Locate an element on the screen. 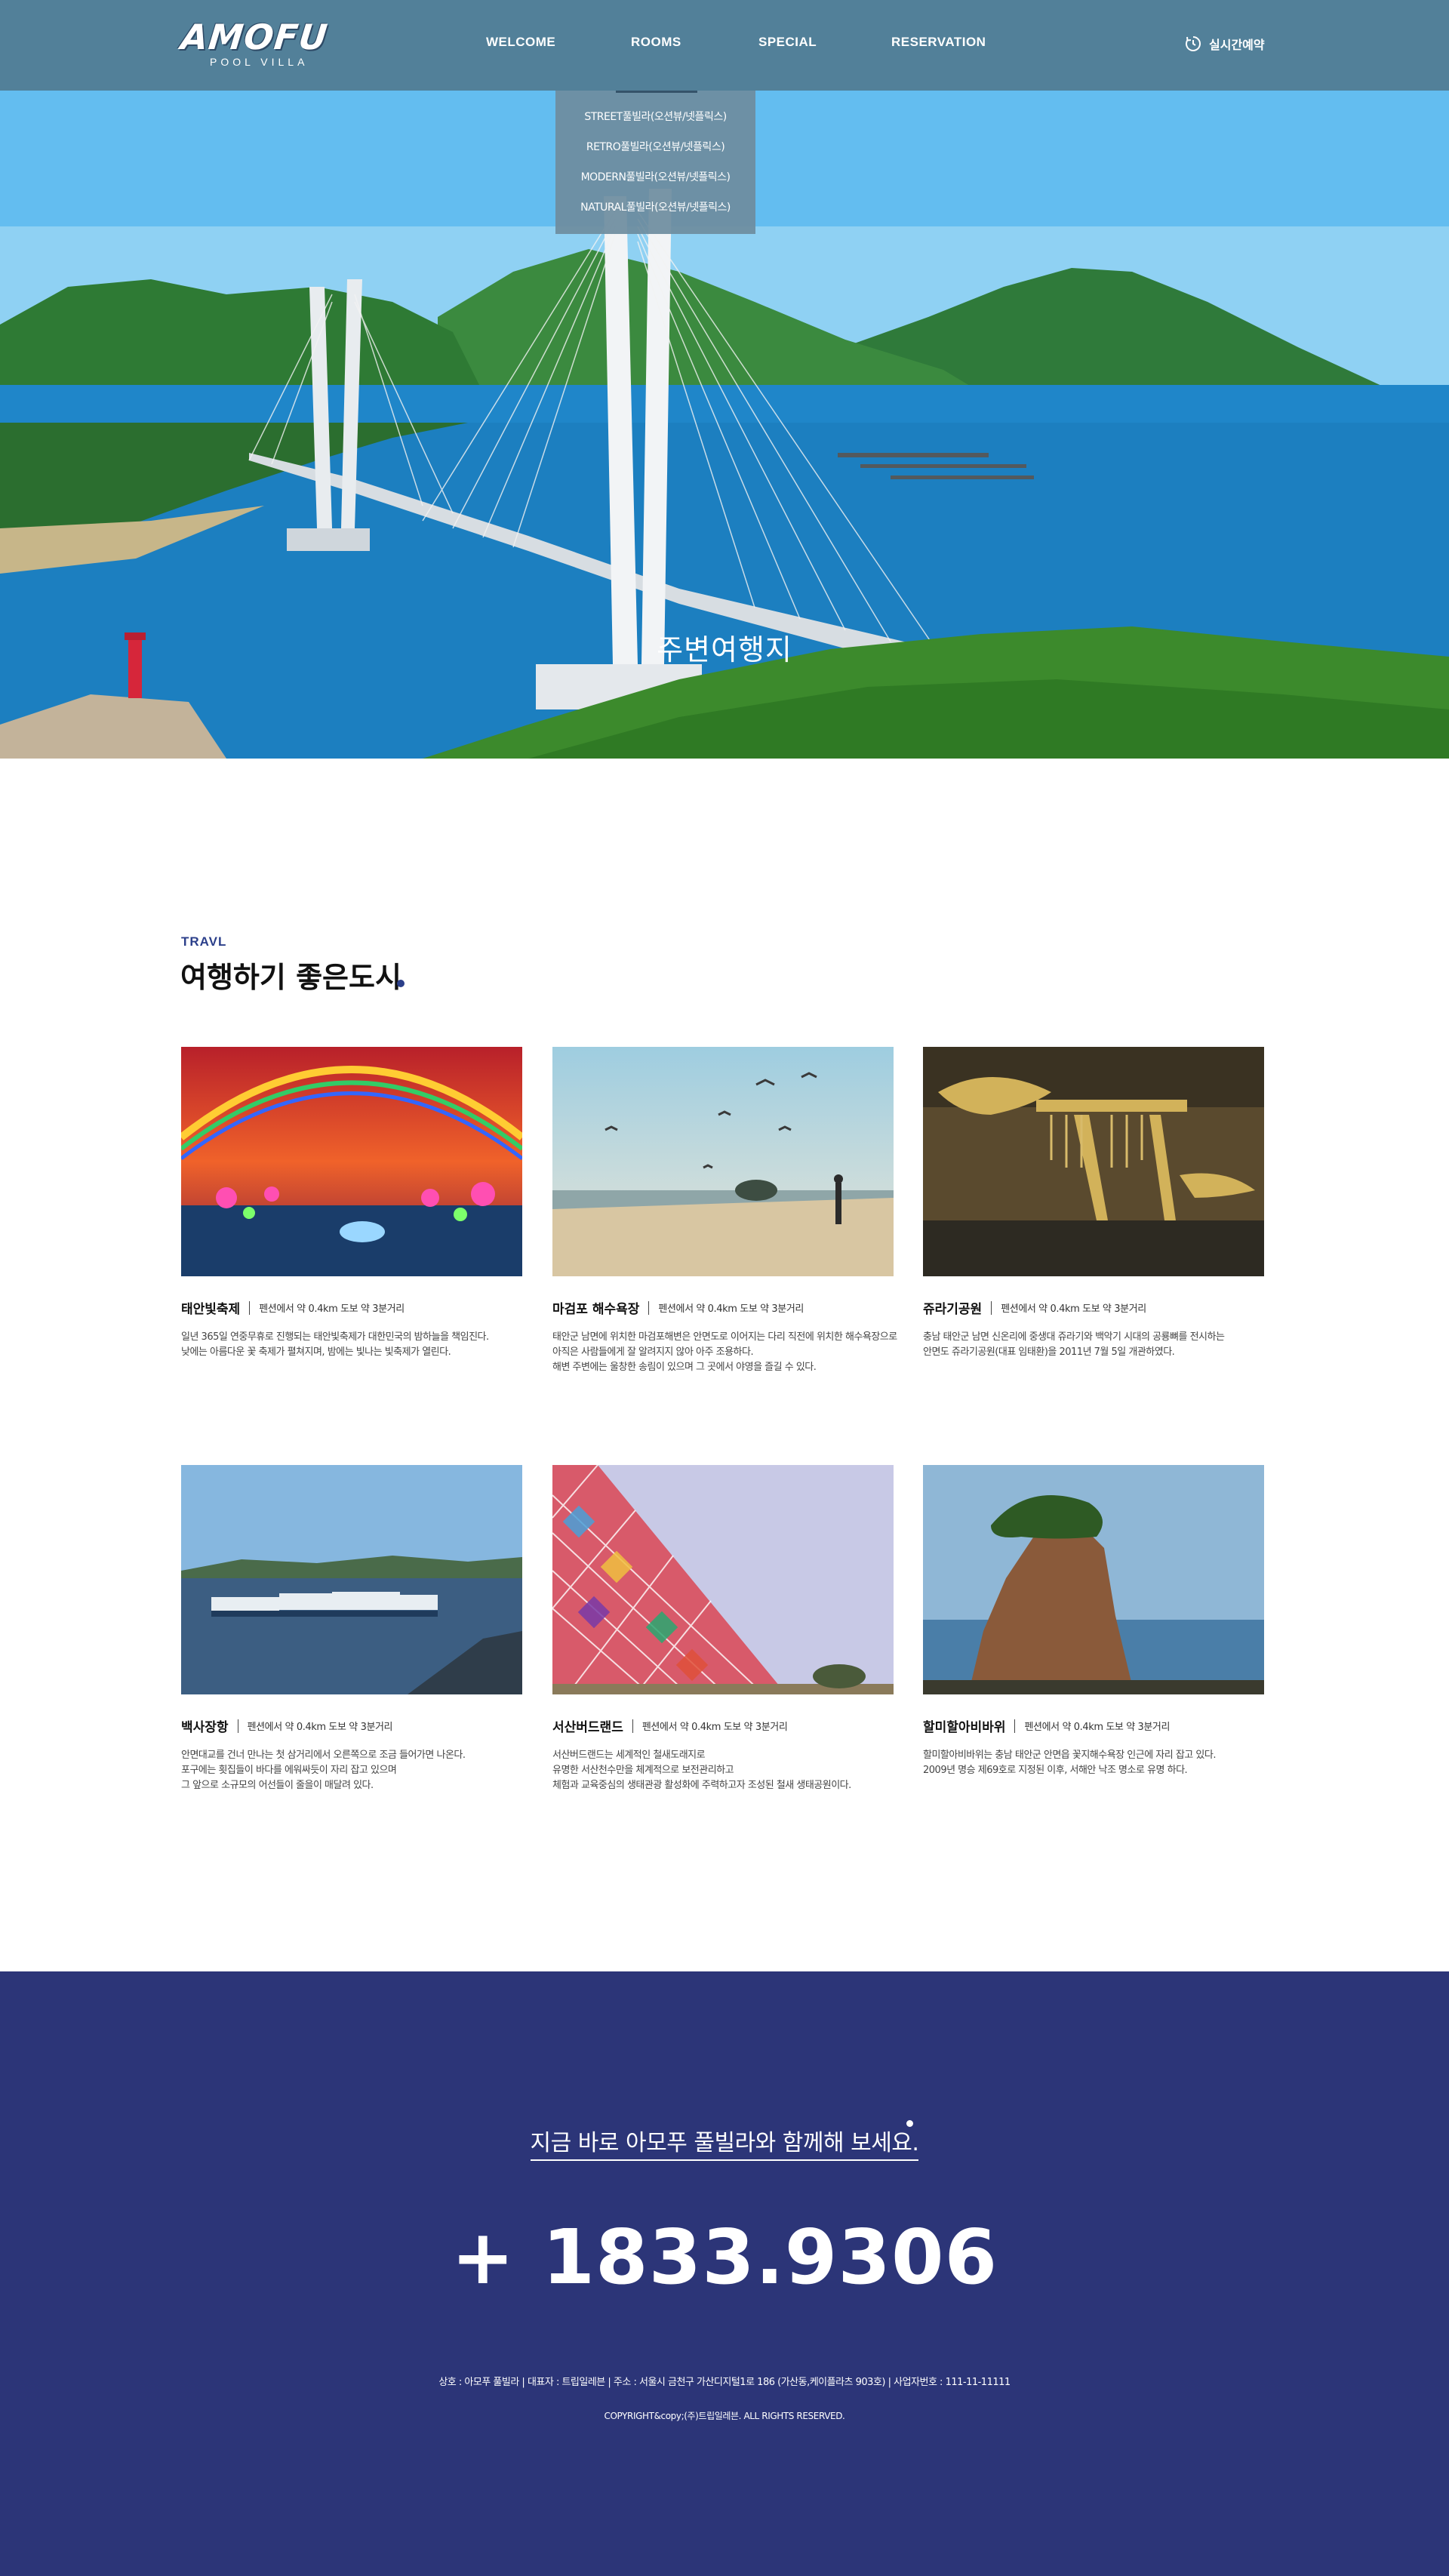 Image resolution: width=1449 pixels, height=2576 pixels. card-title: 쥬라기공원 is located at coordinates (953, 1309).